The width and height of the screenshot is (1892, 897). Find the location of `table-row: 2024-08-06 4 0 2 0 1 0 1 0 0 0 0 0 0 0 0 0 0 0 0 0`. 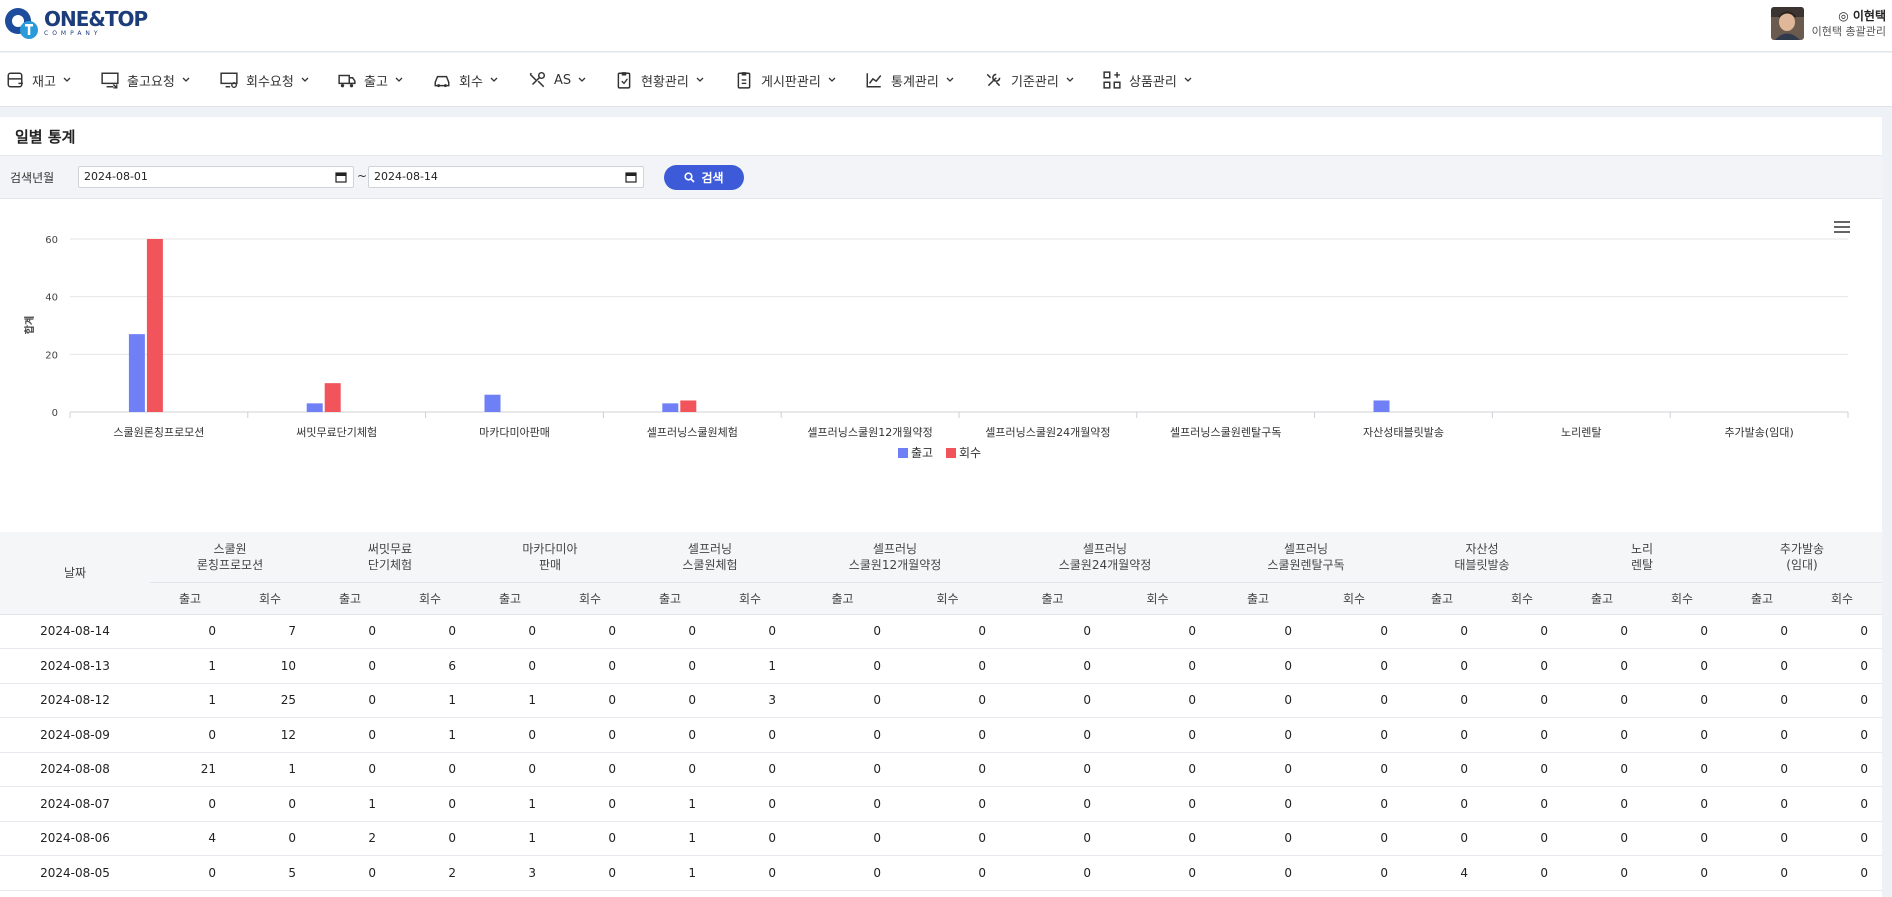

table-row: 2024-08-06 4 0 2 0 1 0 1 0 0 0 0 0 0 0 0 0 0 0 0 0 is located at coordinates (941, 838).